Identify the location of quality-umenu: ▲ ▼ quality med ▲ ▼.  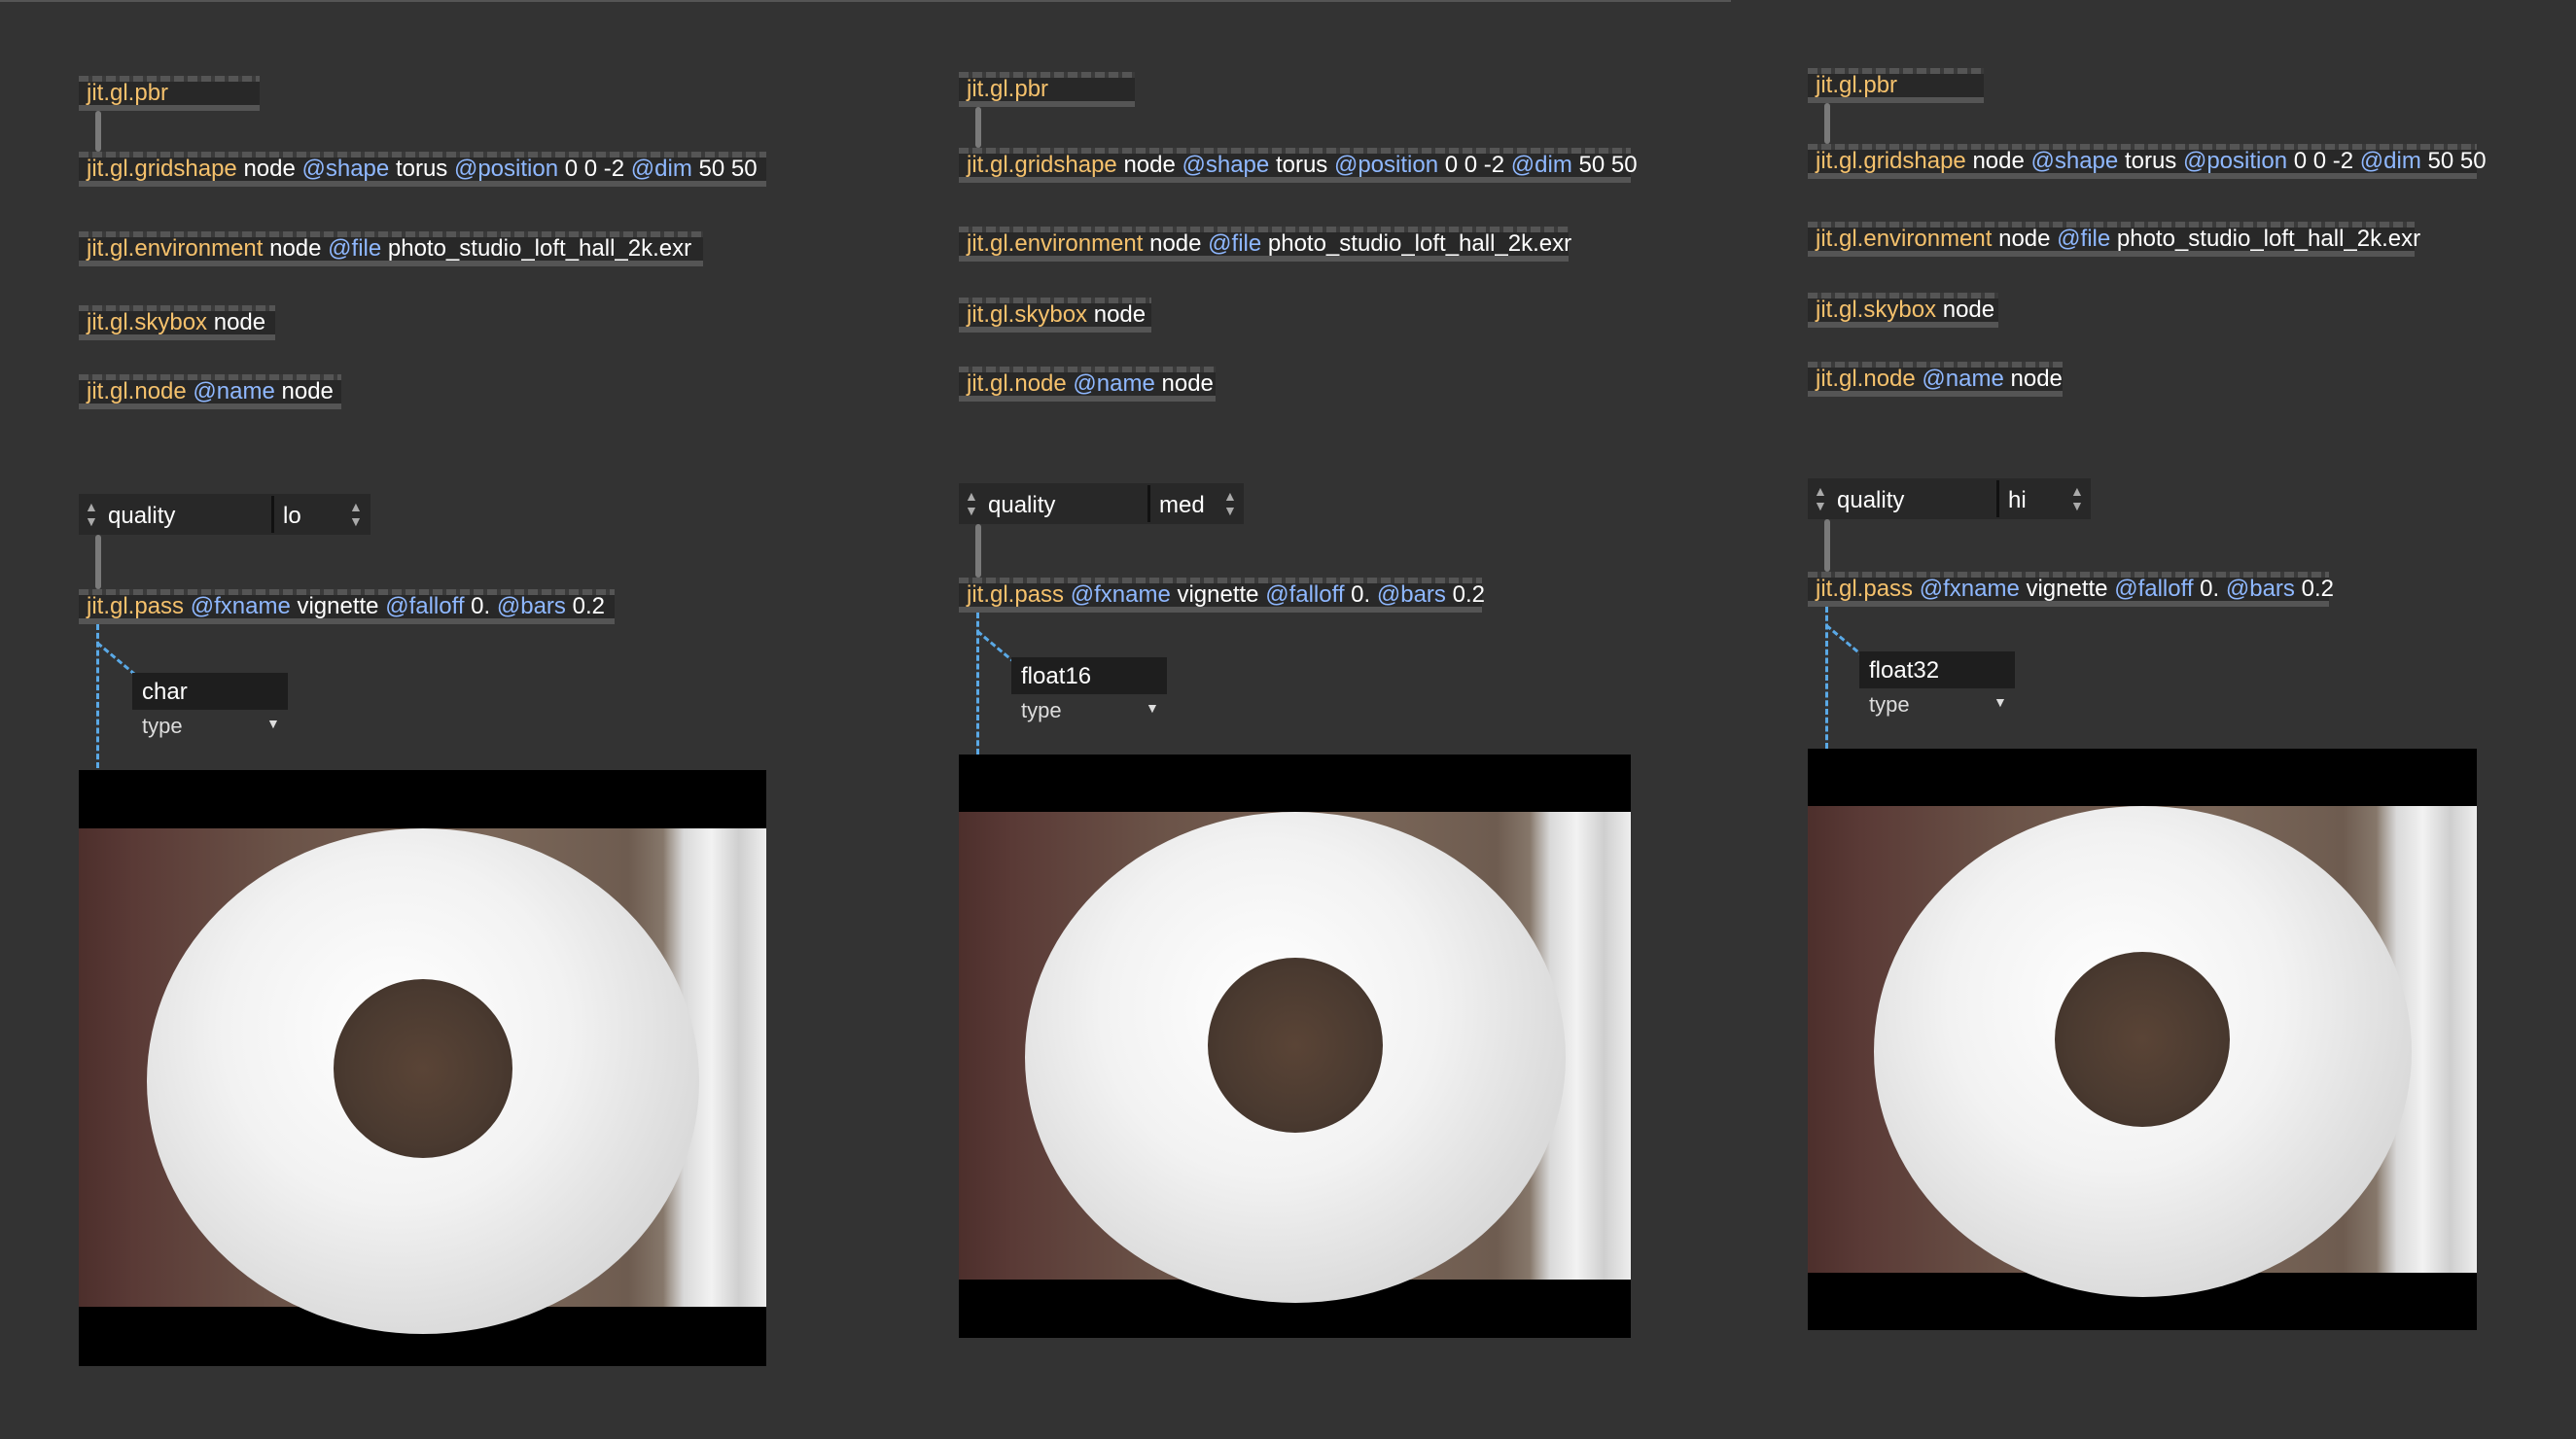
(1102, 504).